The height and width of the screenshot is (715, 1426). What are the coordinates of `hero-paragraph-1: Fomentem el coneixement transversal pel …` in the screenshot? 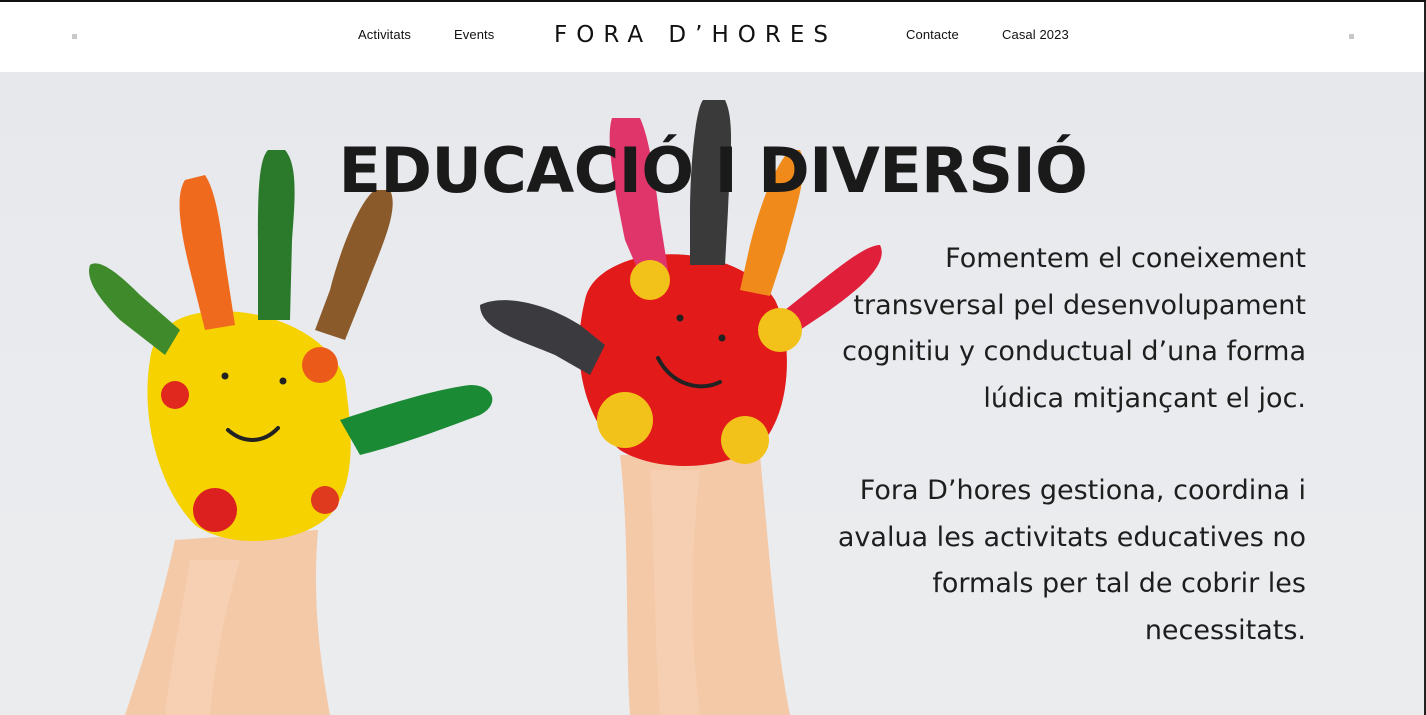 It's located at (1074, 328).